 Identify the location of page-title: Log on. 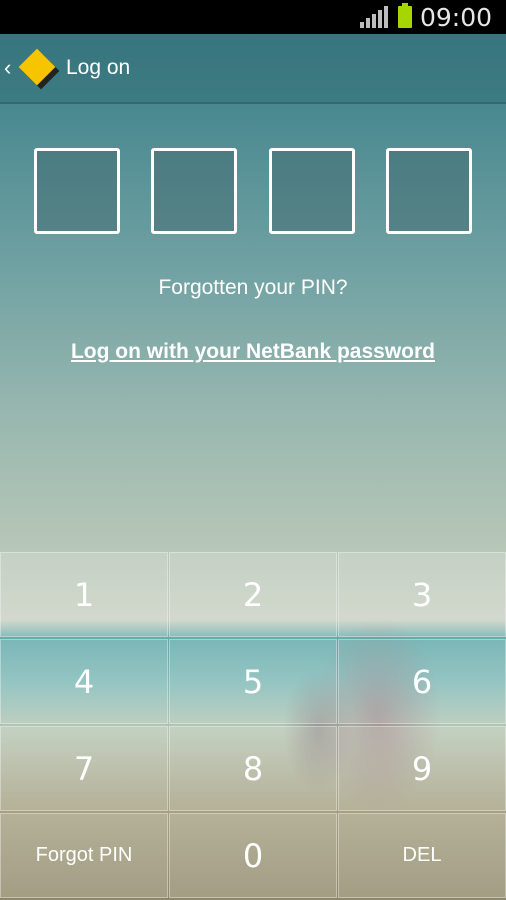
(98, 67).